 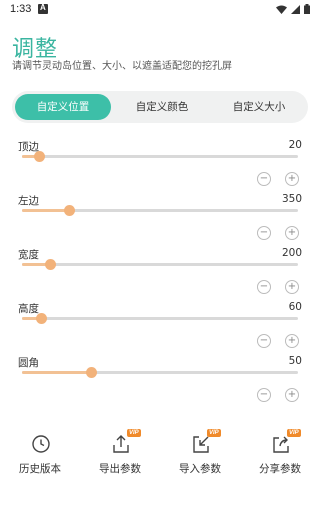 I want to click on tab-bar: 自定义位置 自定义颜色 自定义大小, so click(x=160, y=107).